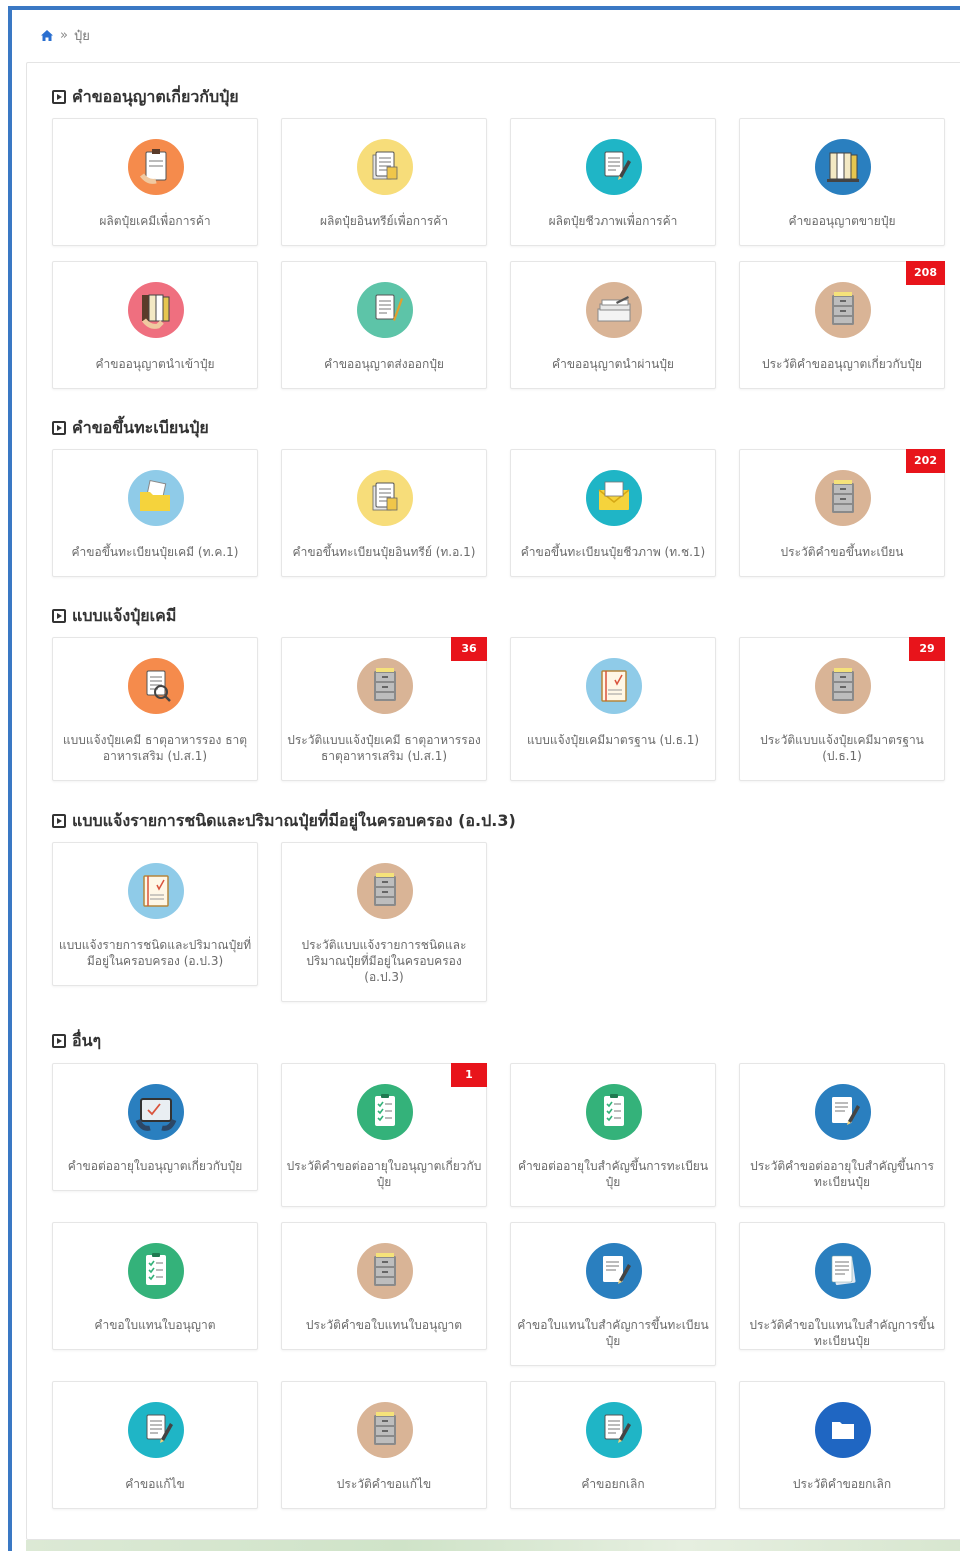 The height and width of the screenshot is (1551, 960). Describe the element at coordinates (124, 615) in the screenshot. I see `section-title-text: แบบแจ้งปุ๋ยเคมี` at that location.